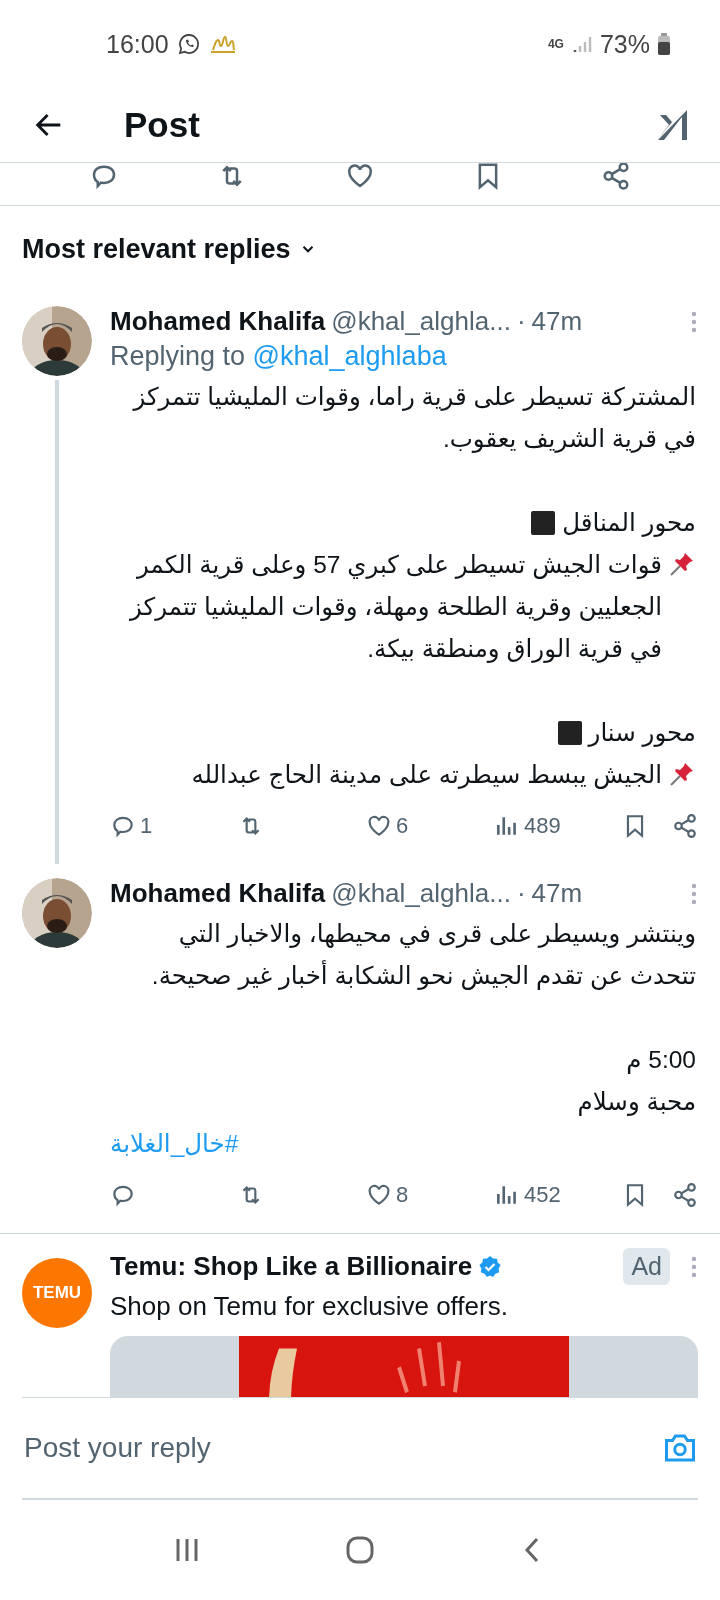  What do you see at coordinates (646, 1266) in the screenshot?
I see `ad-badge: Ad` at bounding box center [646, 1266].